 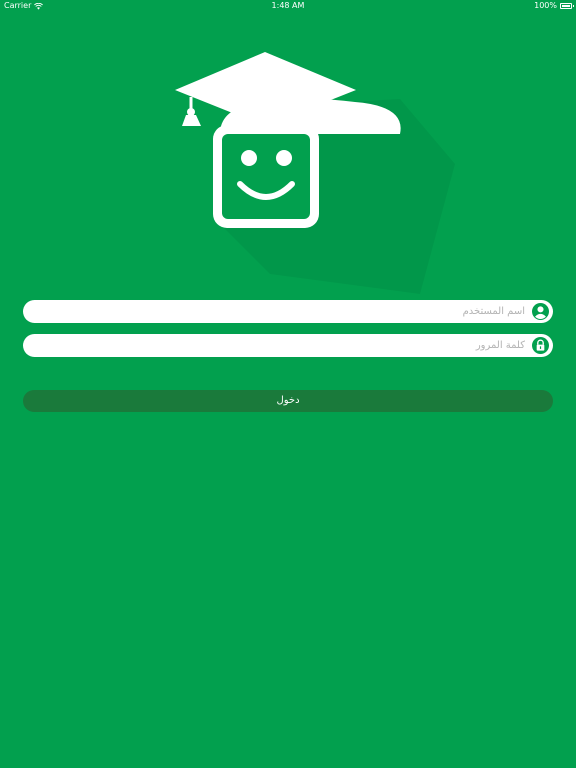 What do you see at coordinates (288, 401) in the screenshot?
I see `login-button: دخول` at bounding box center [288, 401].